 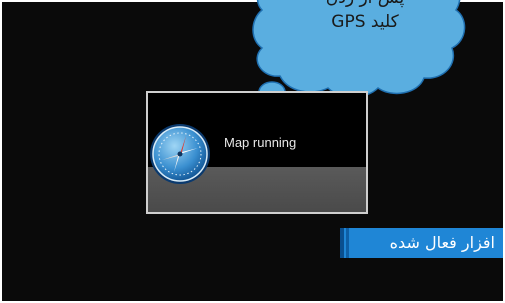 What do you see at coordinates (365, 22) in the screenshot?
I see `bubble-line-2: کلید GPS` at bounding box center [365, 22].